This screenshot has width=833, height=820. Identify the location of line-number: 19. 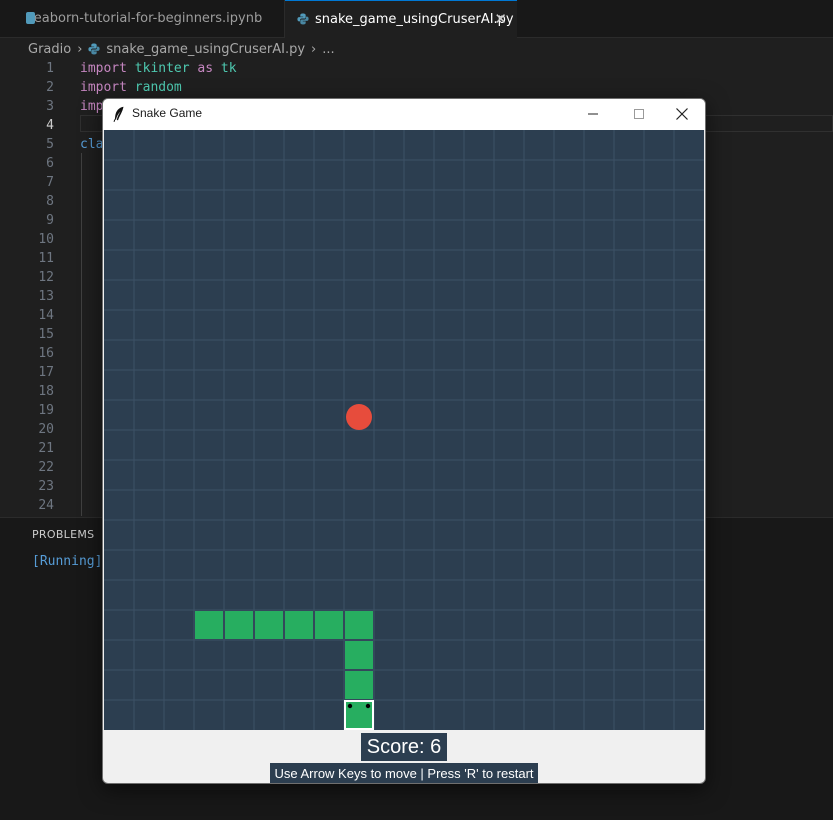
(46, 410).